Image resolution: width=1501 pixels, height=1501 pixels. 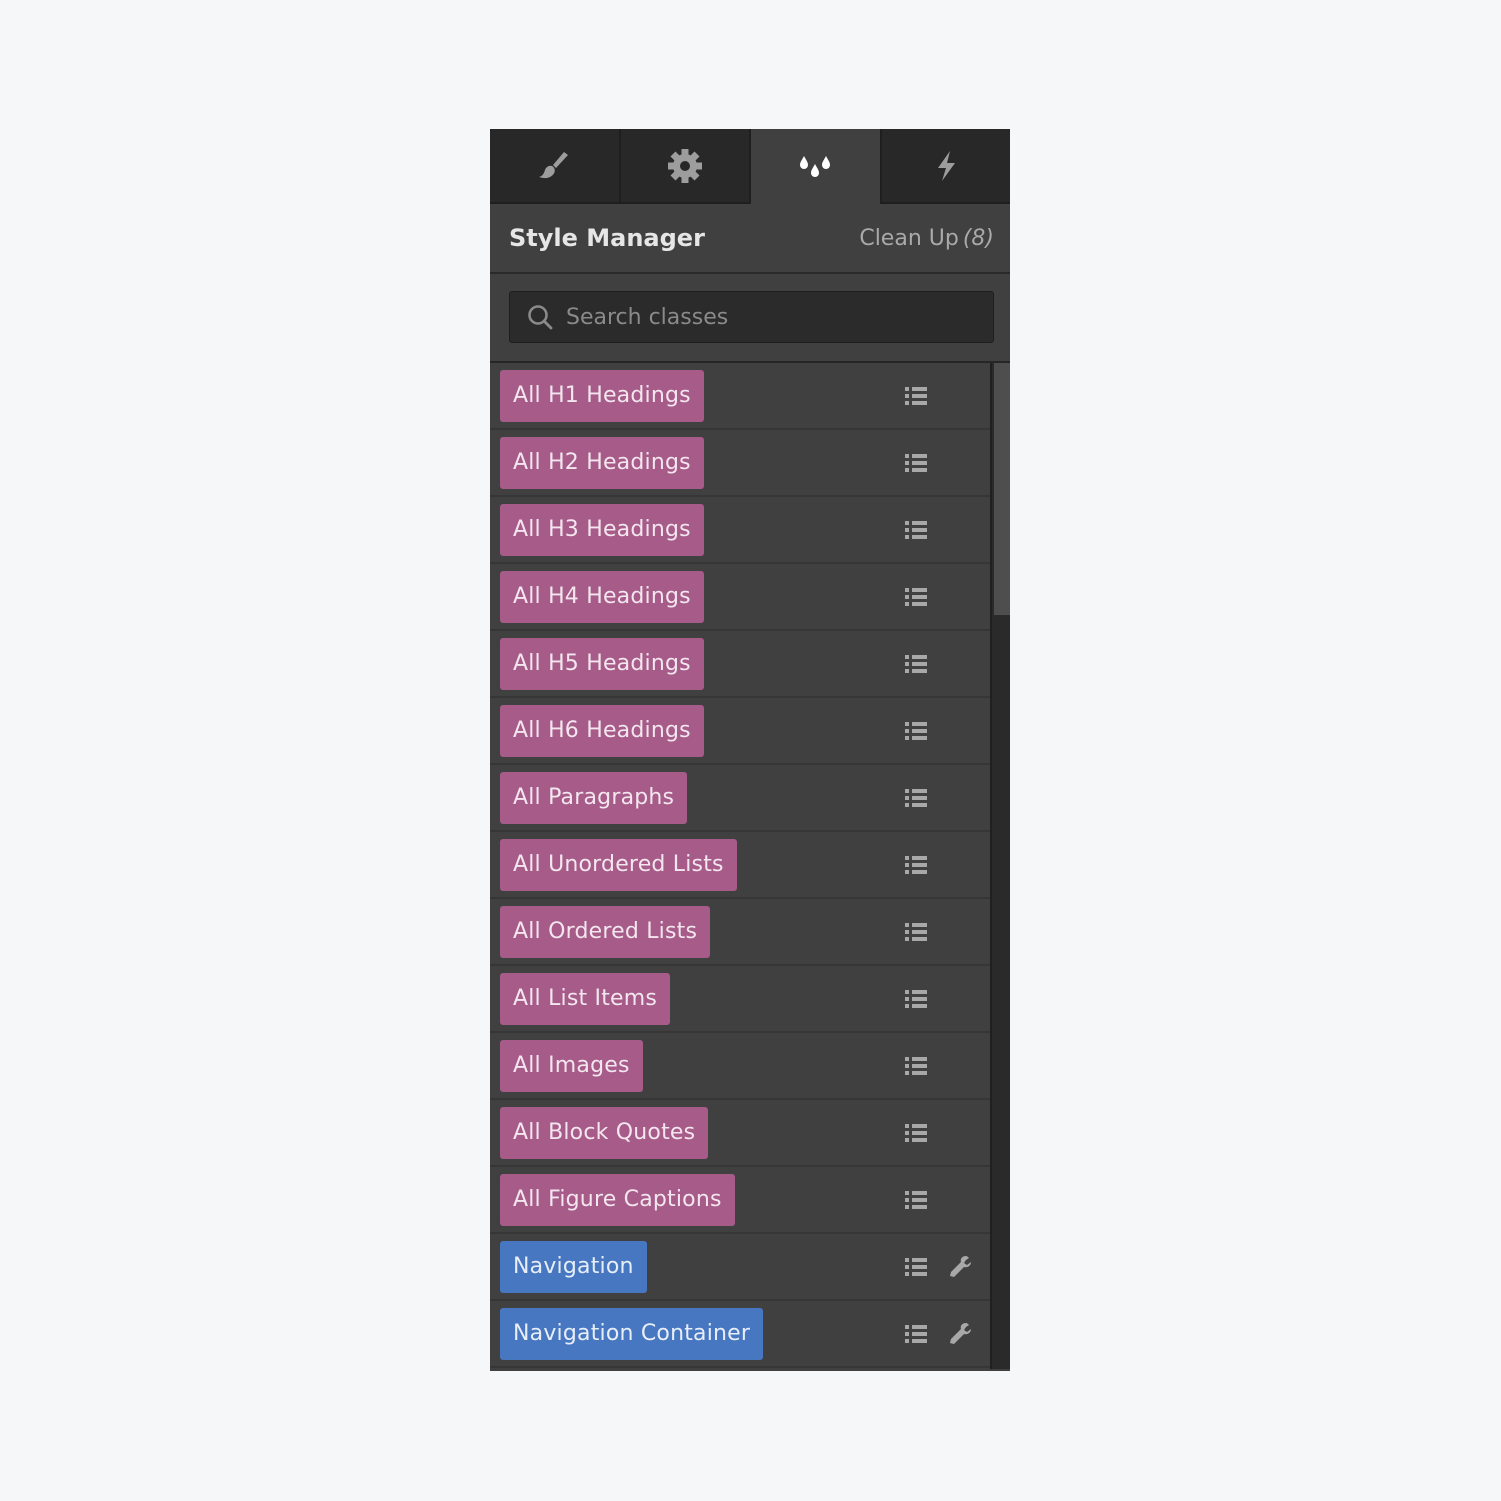 I want to click on class-tag-element: All H6 Headings, so click(x=602, y=730).